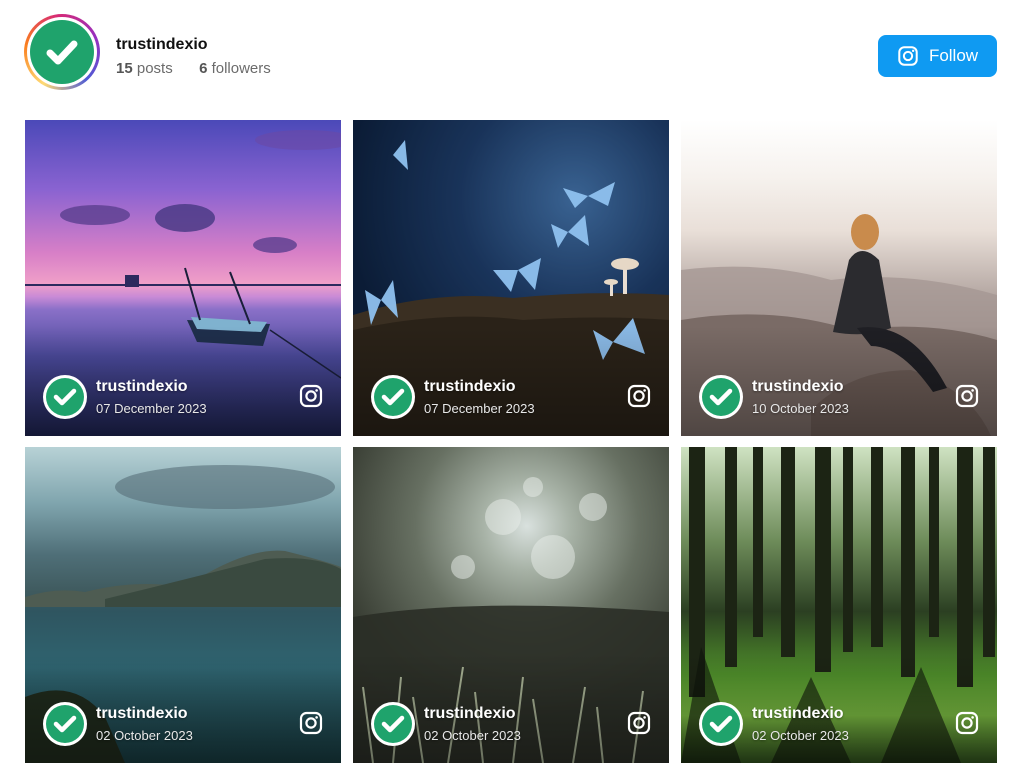  What do you see at coordinates (183, 605) in the screenshot?
I see `post-tile-4: trustindexio 02 October 2023` at bounding box center [183, 605].